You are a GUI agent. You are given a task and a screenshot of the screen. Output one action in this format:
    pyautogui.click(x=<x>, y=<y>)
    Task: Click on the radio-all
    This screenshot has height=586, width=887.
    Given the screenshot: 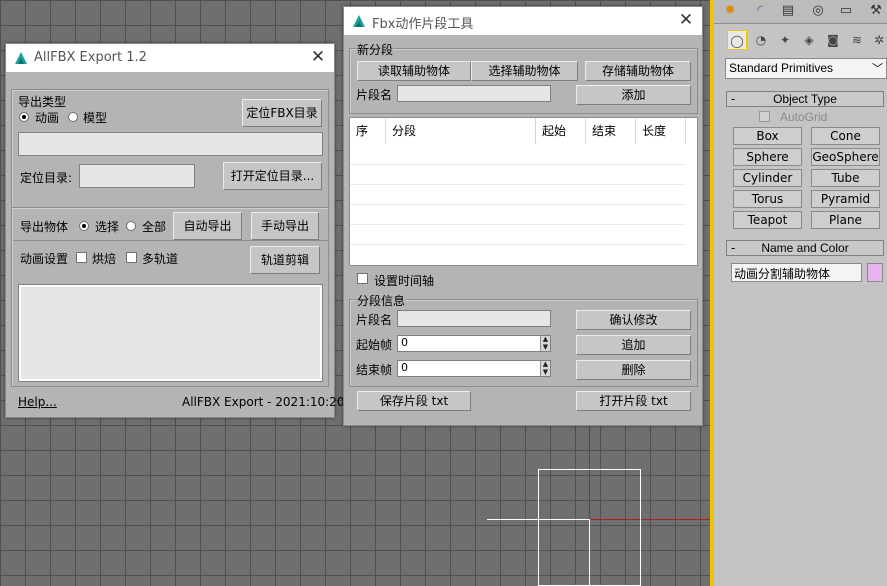 What is the action you would take?
    pyautogui.click(x=131, y=226)
    